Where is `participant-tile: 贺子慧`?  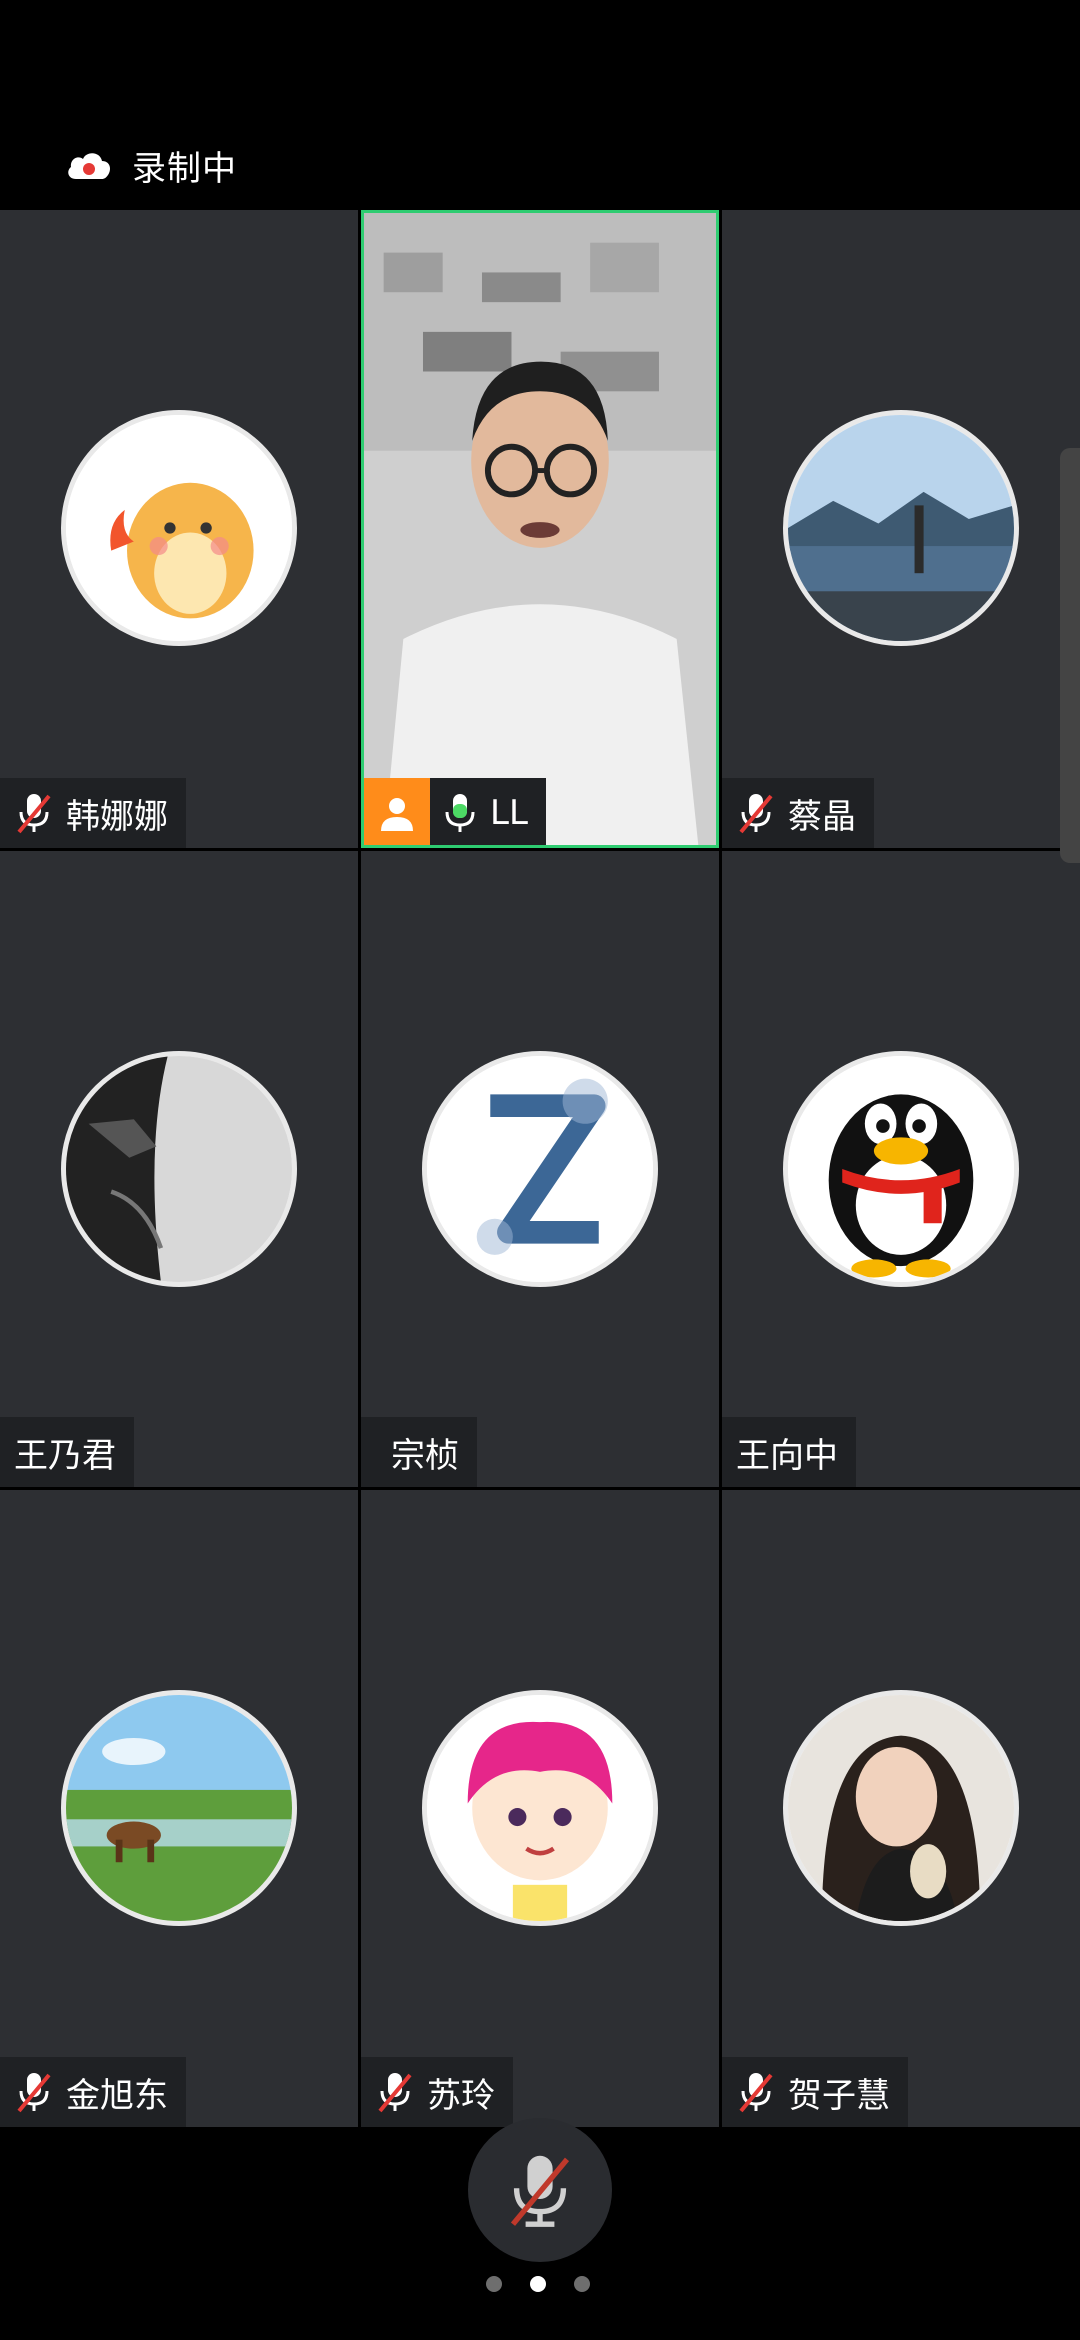 participant-tile: 贺子慧 is located at coordinates (901, 1808).